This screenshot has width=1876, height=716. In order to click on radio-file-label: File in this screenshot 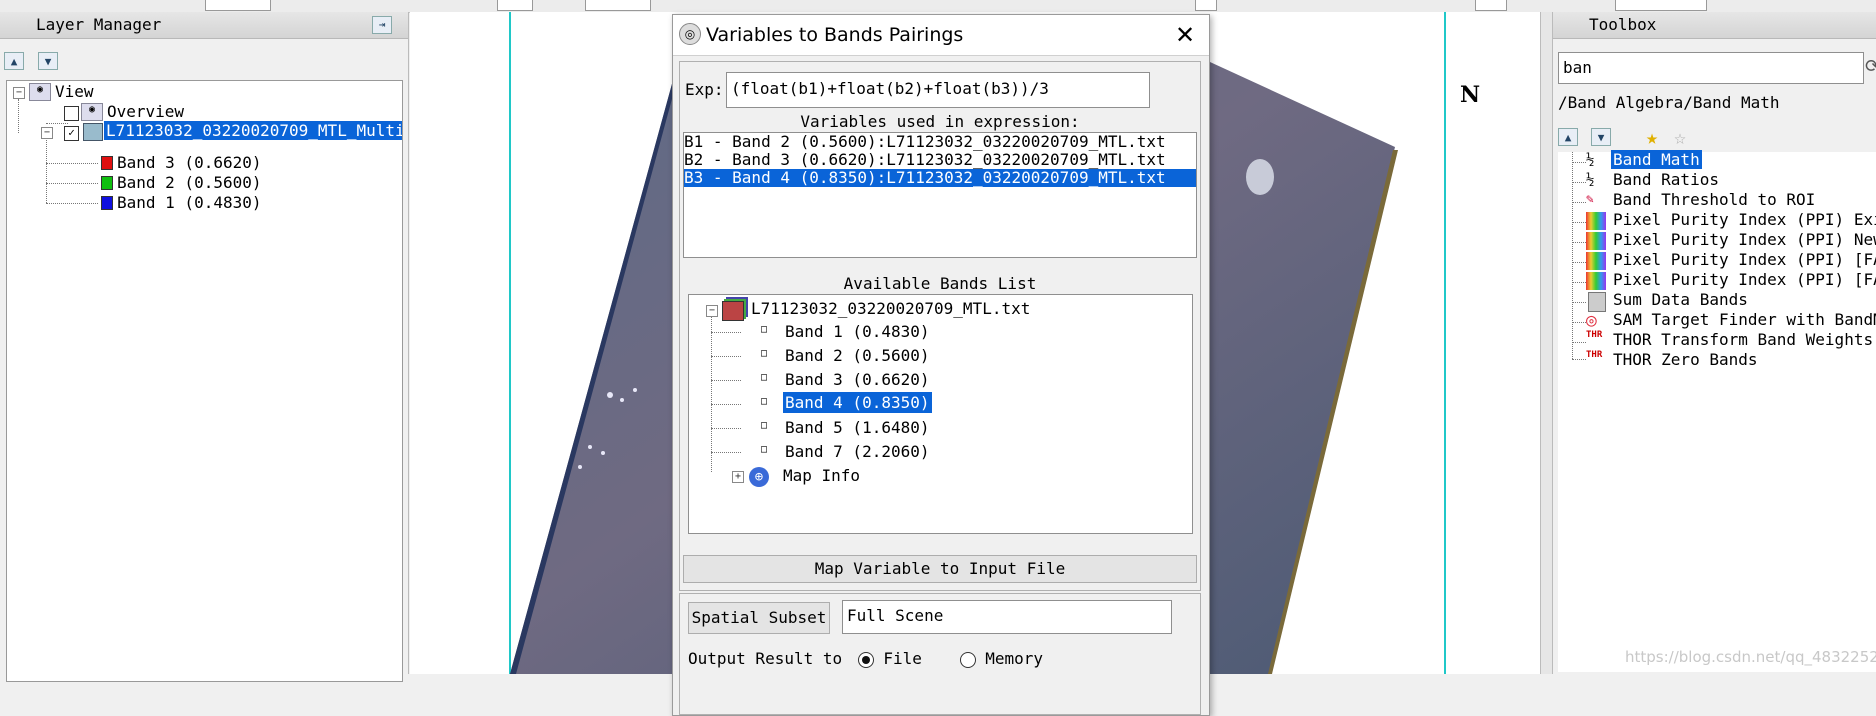, I will do `click(902, 658)`.